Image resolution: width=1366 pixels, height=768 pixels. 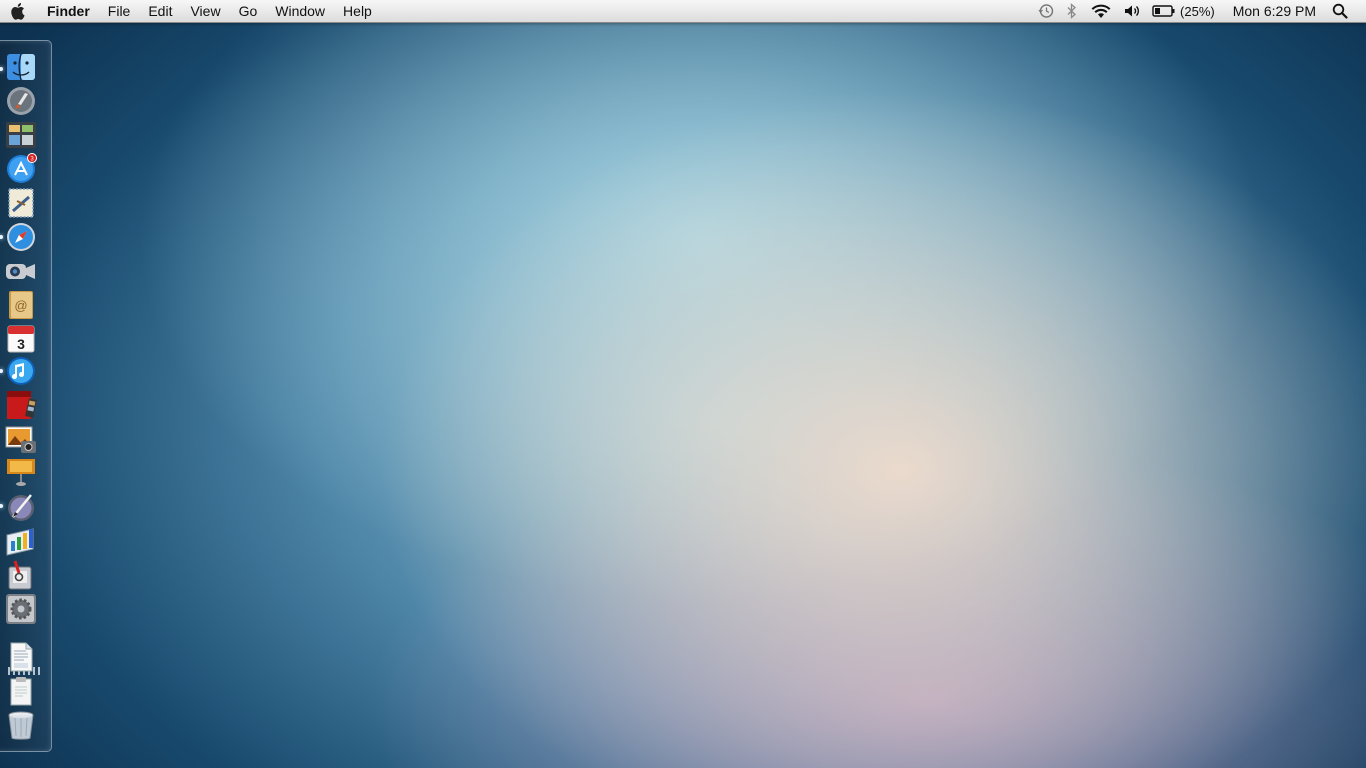 I want to click on mission-control-icon, so click(x=21, y=135).